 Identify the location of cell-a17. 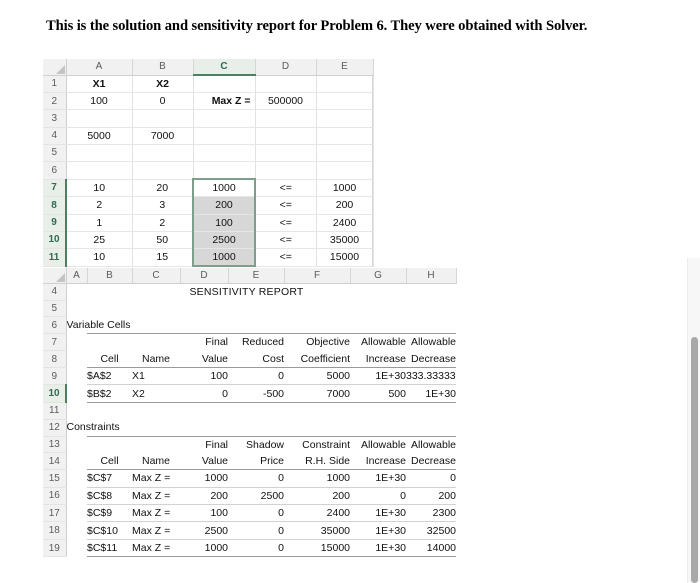
(76, 513).